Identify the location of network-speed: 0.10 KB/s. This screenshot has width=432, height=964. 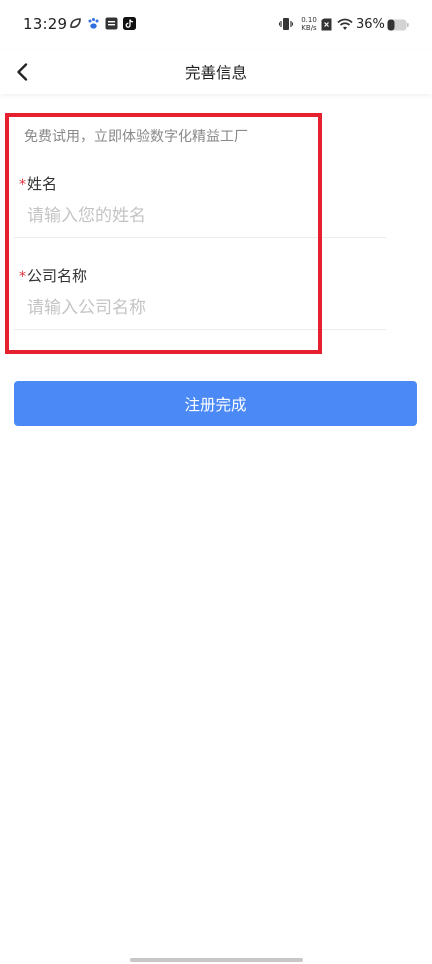
(309, 24).